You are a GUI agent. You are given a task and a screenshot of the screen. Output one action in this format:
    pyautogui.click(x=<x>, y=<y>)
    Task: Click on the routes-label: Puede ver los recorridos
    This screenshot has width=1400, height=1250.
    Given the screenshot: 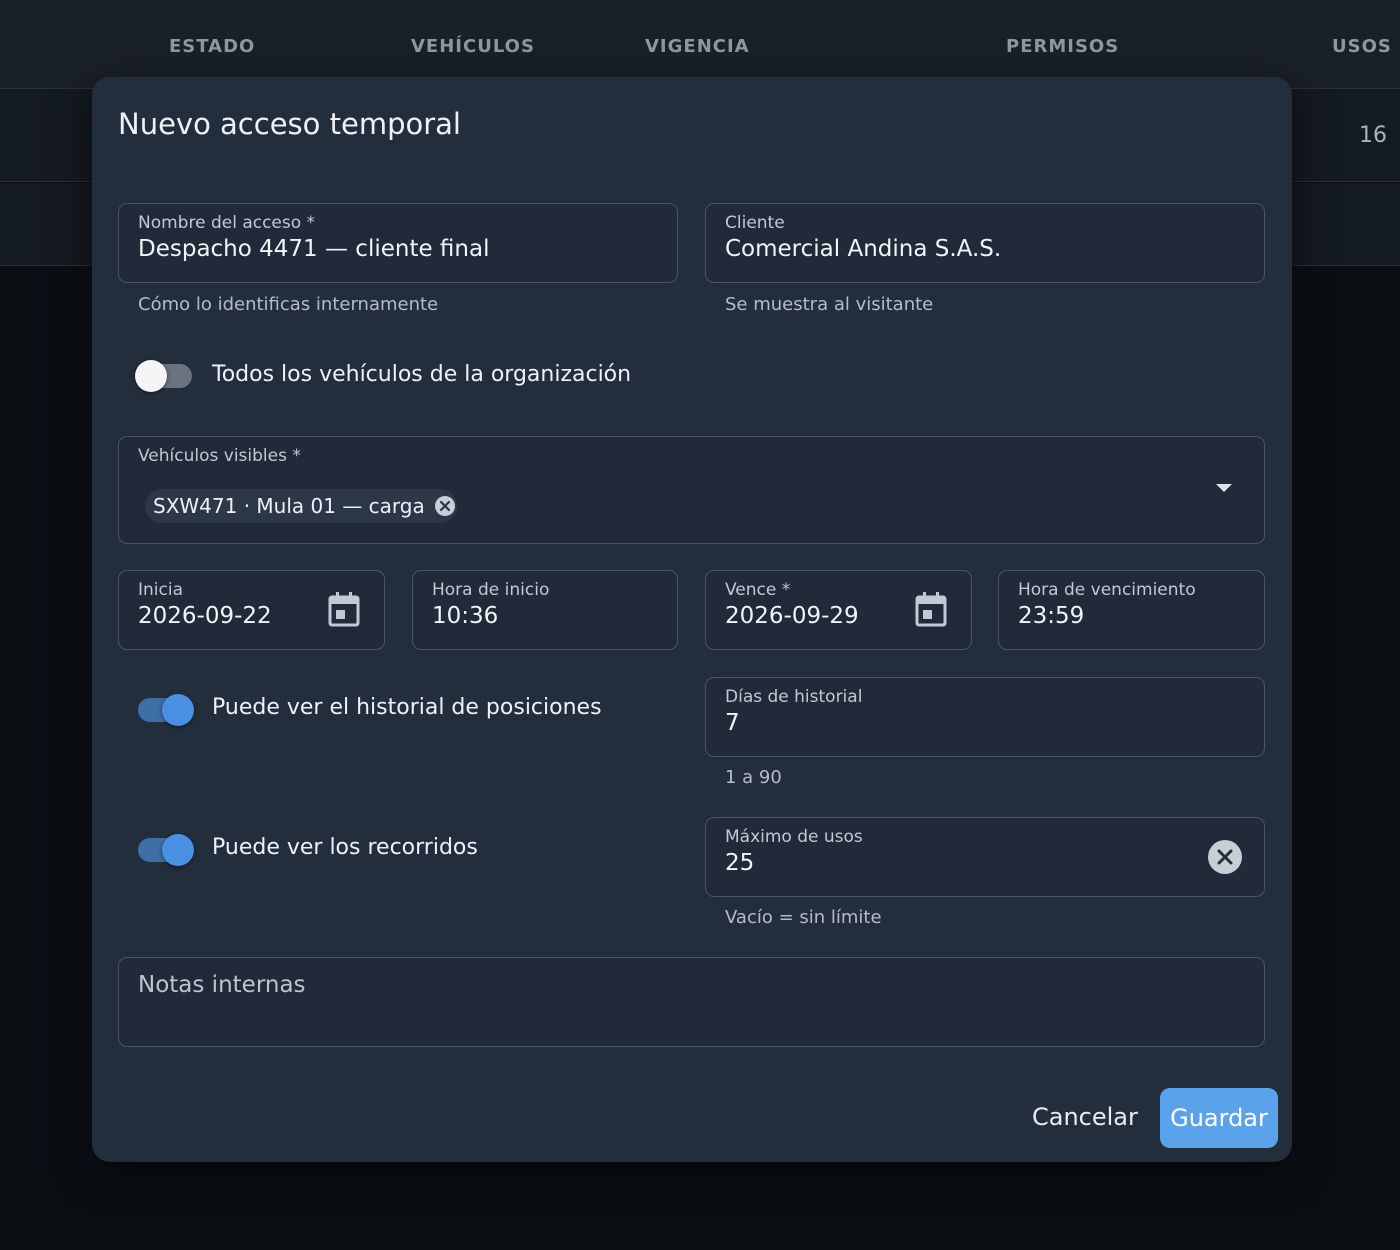 What is the action you would take?
    pyautogui.click(x=345, y=847)
    